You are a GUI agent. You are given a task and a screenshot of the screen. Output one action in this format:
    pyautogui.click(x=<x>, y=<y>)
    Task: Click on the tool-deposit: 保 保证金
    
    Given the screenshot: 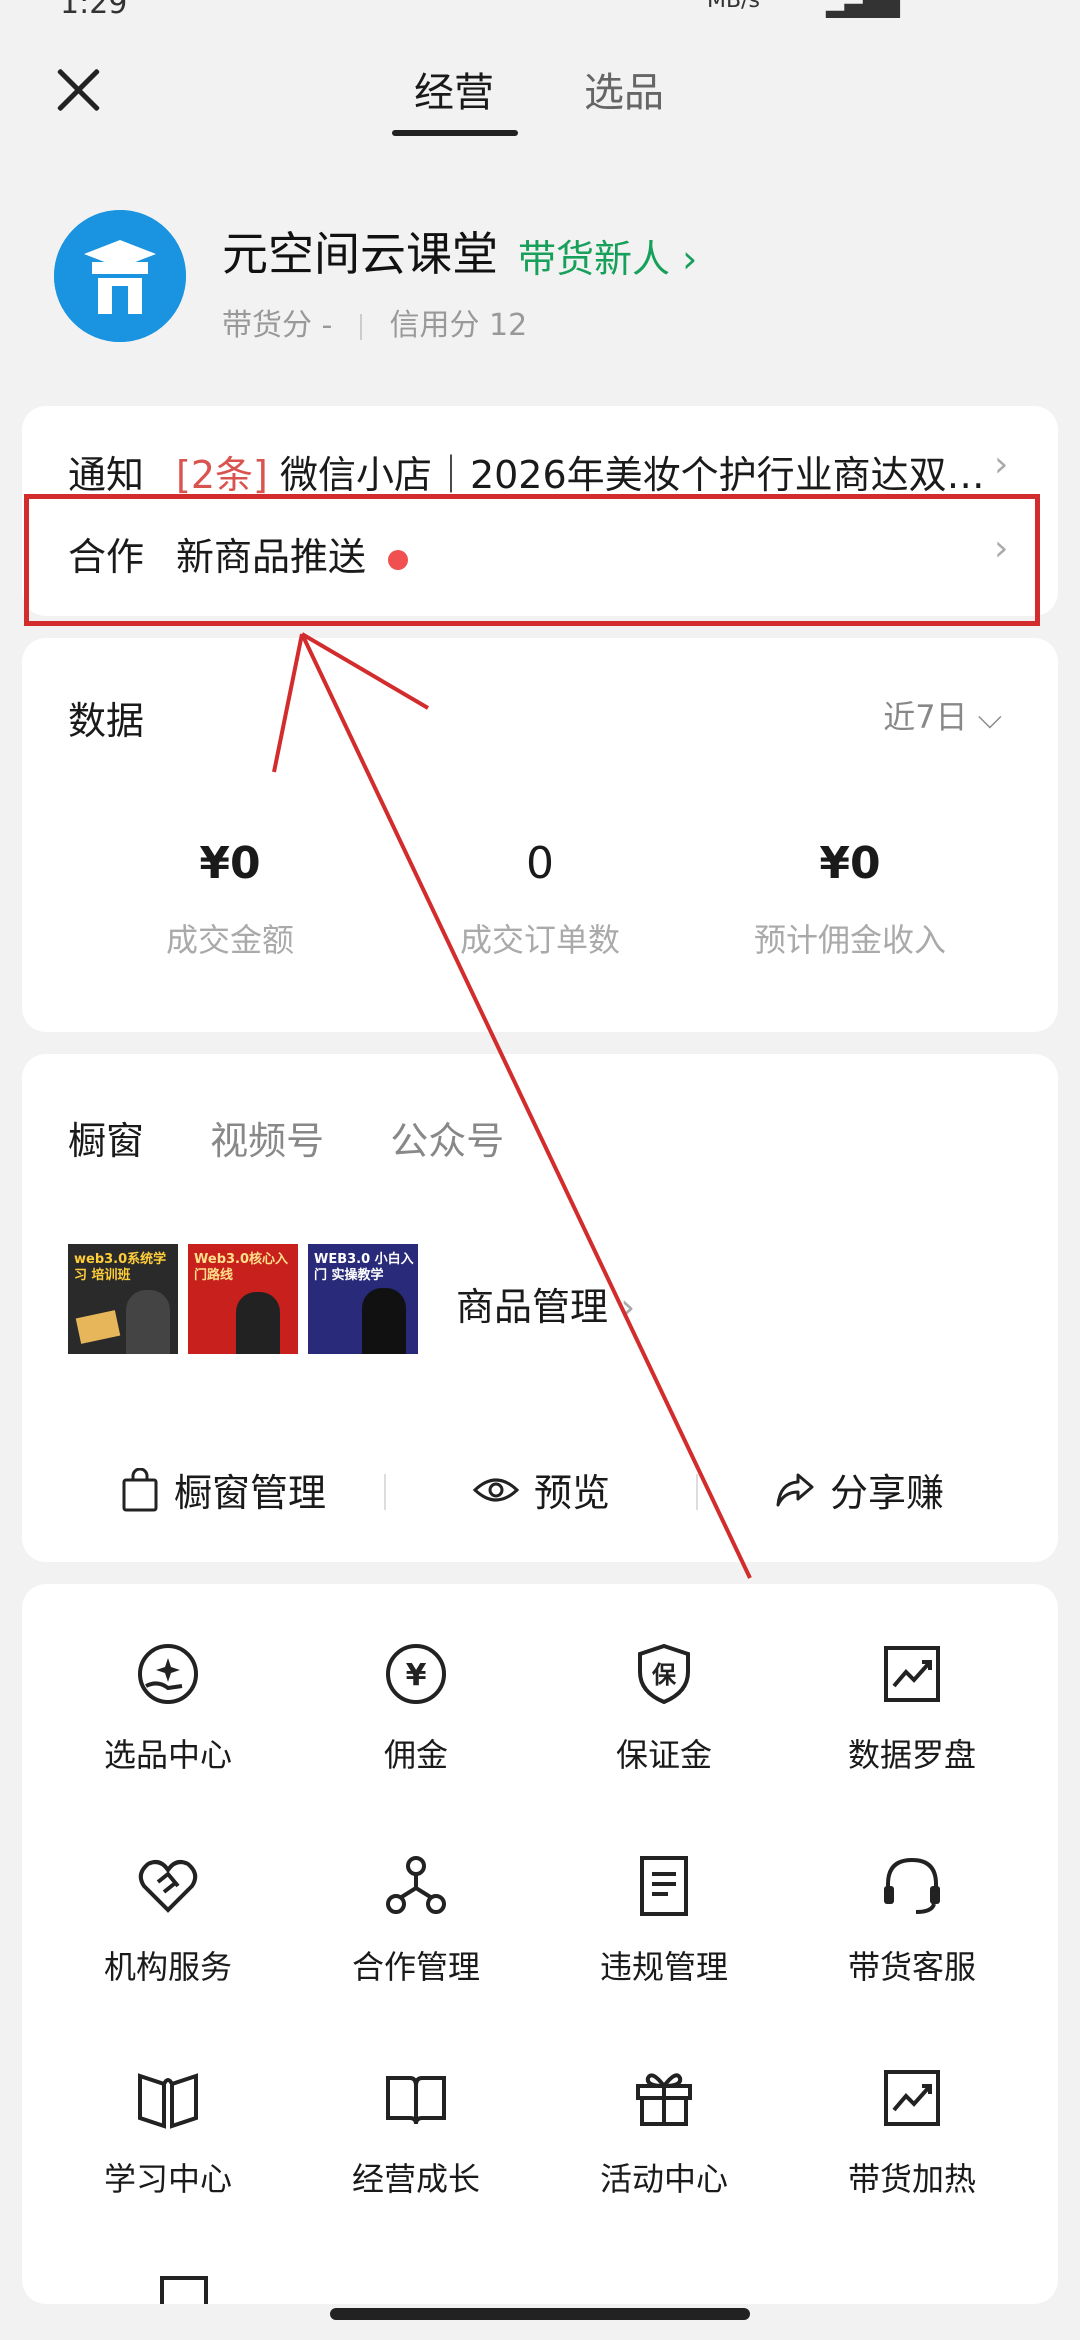 What is the action you would take?
    pyautogui.click(x=664, y=1708)
    